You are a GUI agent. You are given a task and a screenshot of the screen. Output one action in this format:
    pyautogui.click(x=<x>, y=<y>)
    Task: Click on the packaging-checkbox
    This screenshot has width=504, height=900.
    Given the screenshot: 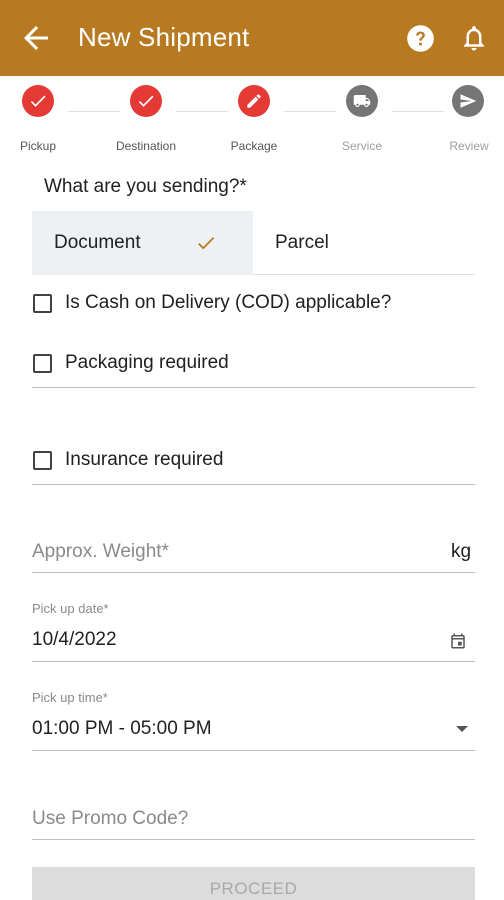 What is the action you would take?
    pyautogui.click(x=42, y=363)
    